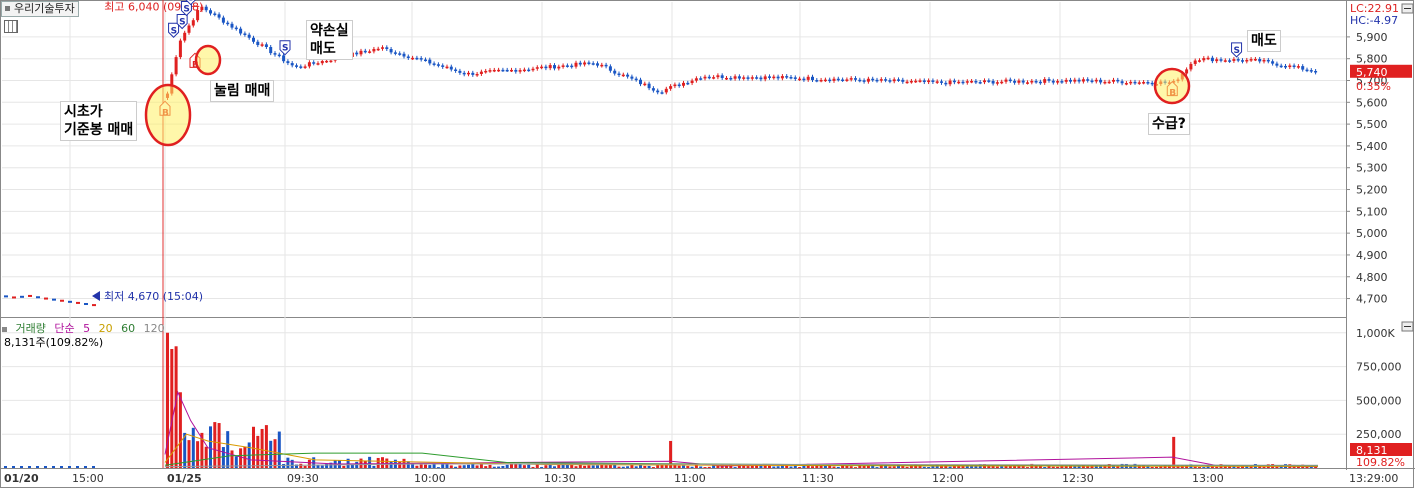  I want to click on price-tick-label: 5,300, so click(1372, 168).